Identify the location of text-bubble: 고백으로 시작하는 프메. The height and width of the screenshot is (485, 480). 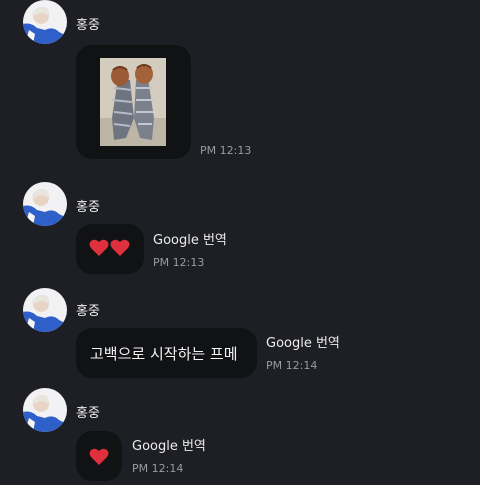
(166, 353).